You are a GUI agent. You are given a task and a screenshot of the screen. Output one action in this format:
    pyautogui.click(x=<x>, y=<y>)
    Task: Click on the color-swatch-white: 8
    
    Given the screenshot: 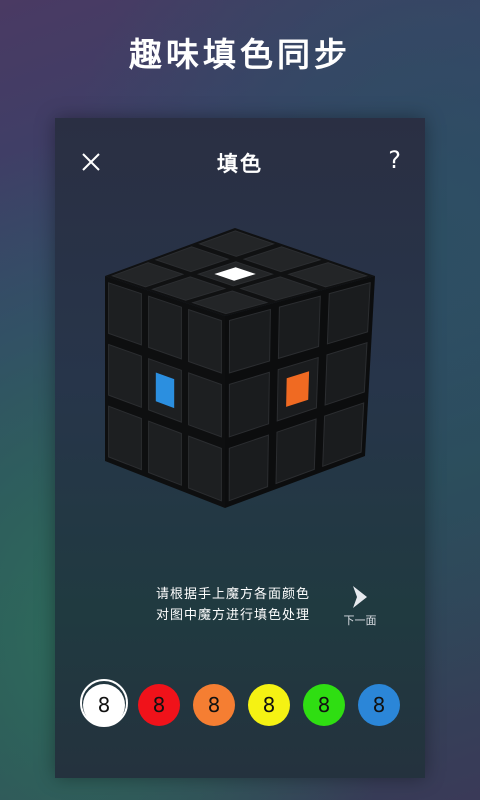 What is the action you would take?
    pyautogui.click(x=104, y=705)
    